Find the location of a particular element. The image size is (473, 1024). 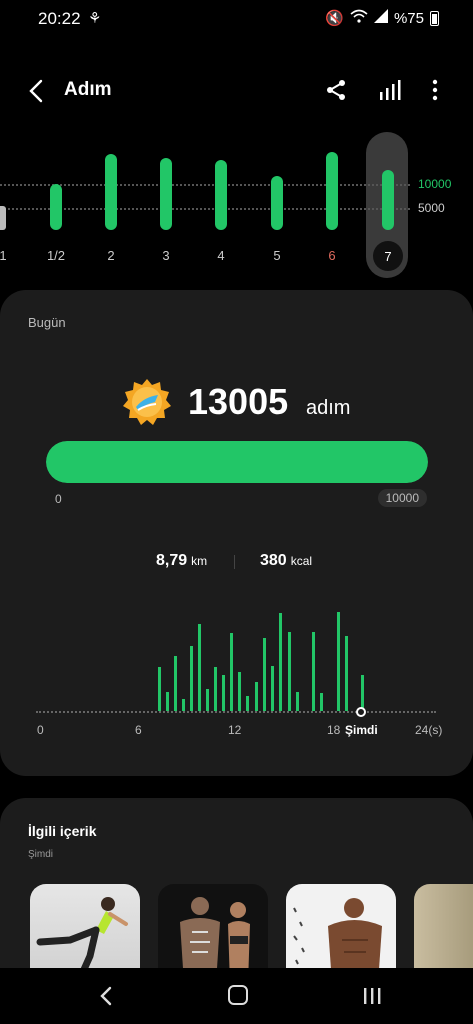

page-title: Adım is located at coordinates (88, 89).